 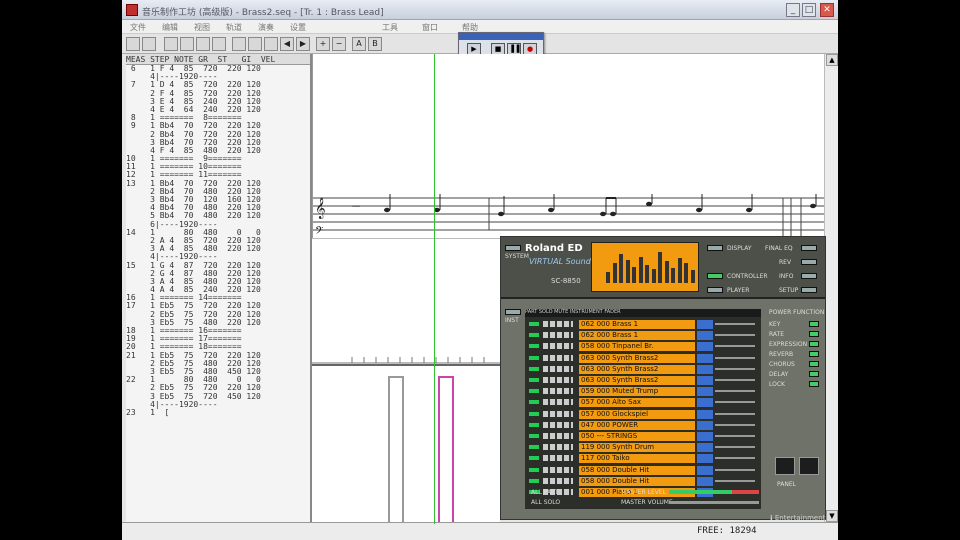 I want to click on scroll-up-icon: ▲, so click(x=832, y=60).